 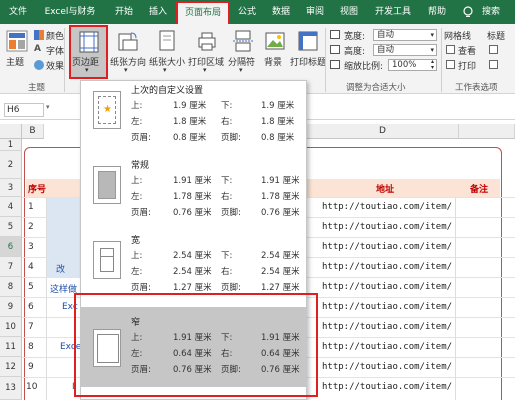 I want to click on width-value: 自动, so click(x=386, y=35).